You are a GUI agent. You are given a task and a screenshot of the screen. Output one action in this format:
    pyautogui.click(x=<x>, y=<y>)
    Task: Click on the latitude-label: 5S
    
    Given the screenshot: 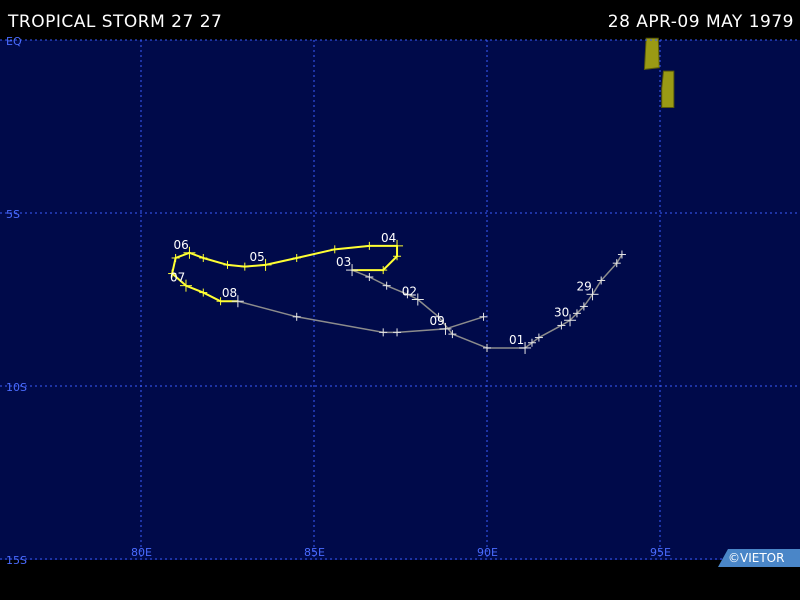 What is the action you would take?
    pyautogui.click(x=13, y=214)
    